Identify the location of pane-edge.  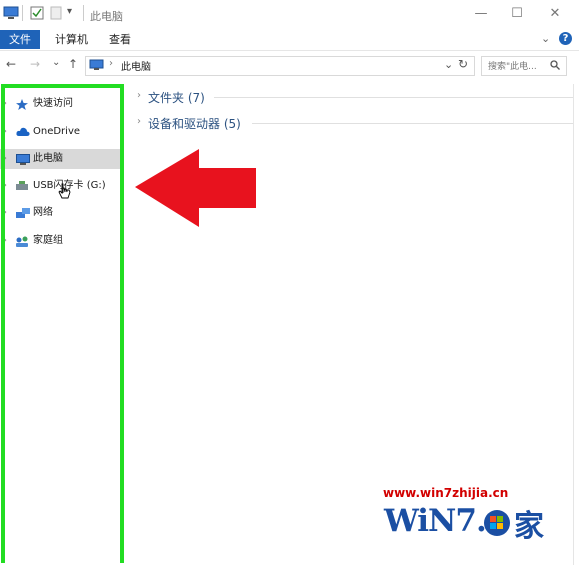
(573, 324).